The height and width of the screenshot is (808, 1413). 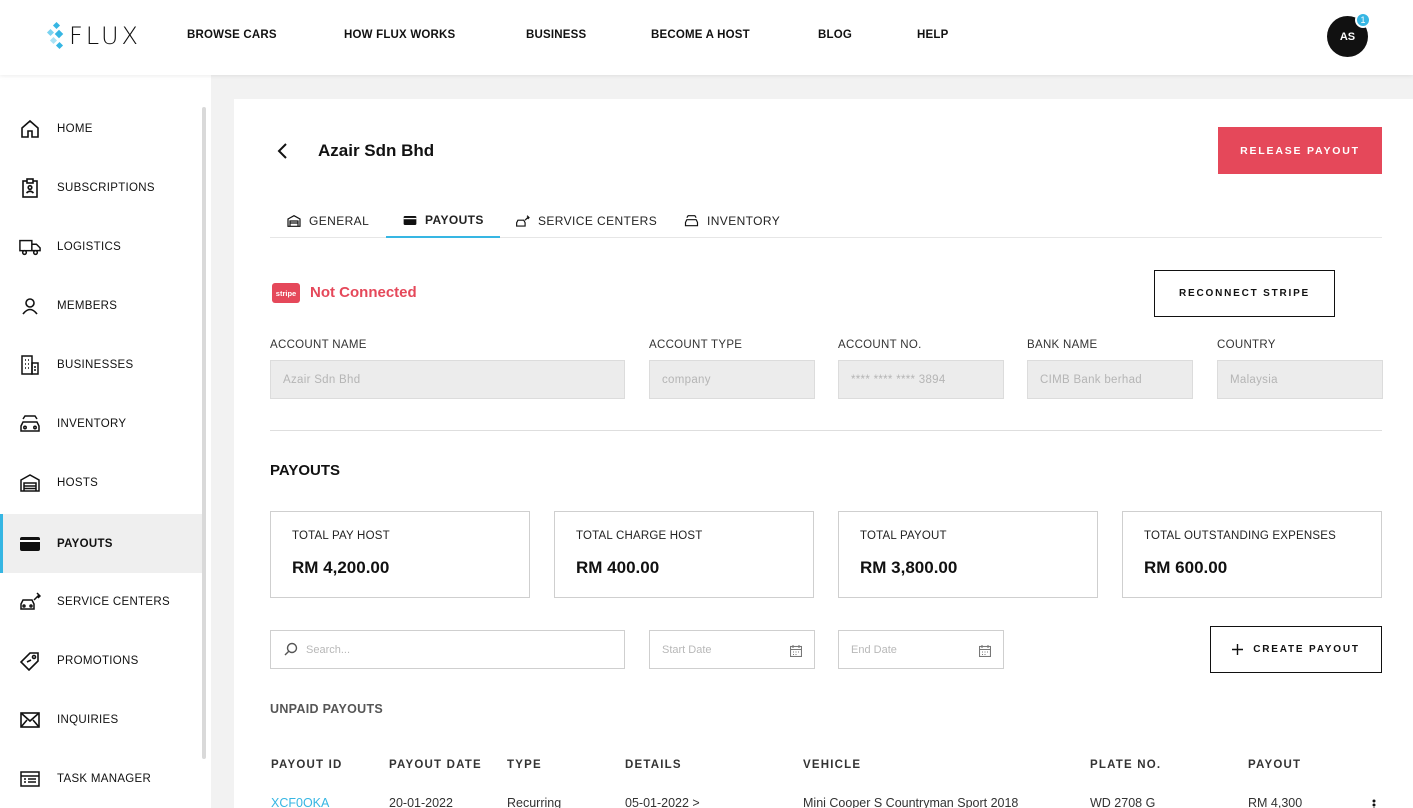 What do you see at coordinates (284, 151) in the screenshot?
I see `back-arrow-icon` at bounding box center [284, 151].